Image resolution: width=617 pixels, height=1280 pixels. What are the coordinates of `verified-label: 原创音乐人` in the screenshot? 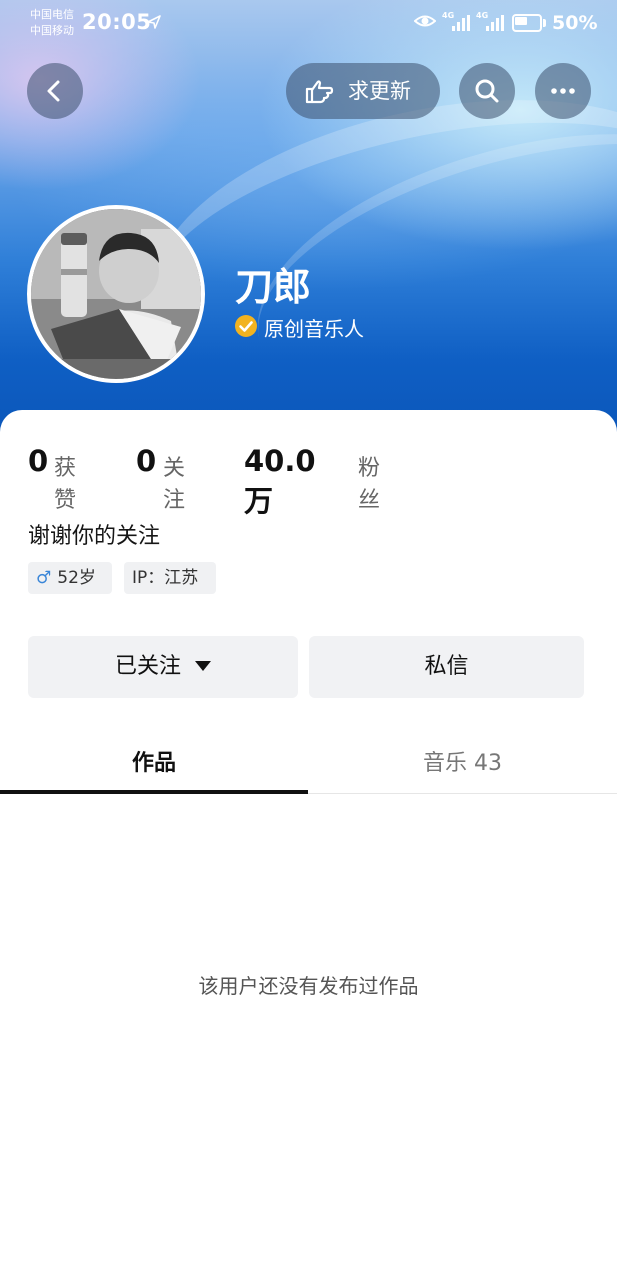 It's located at (314, 329).